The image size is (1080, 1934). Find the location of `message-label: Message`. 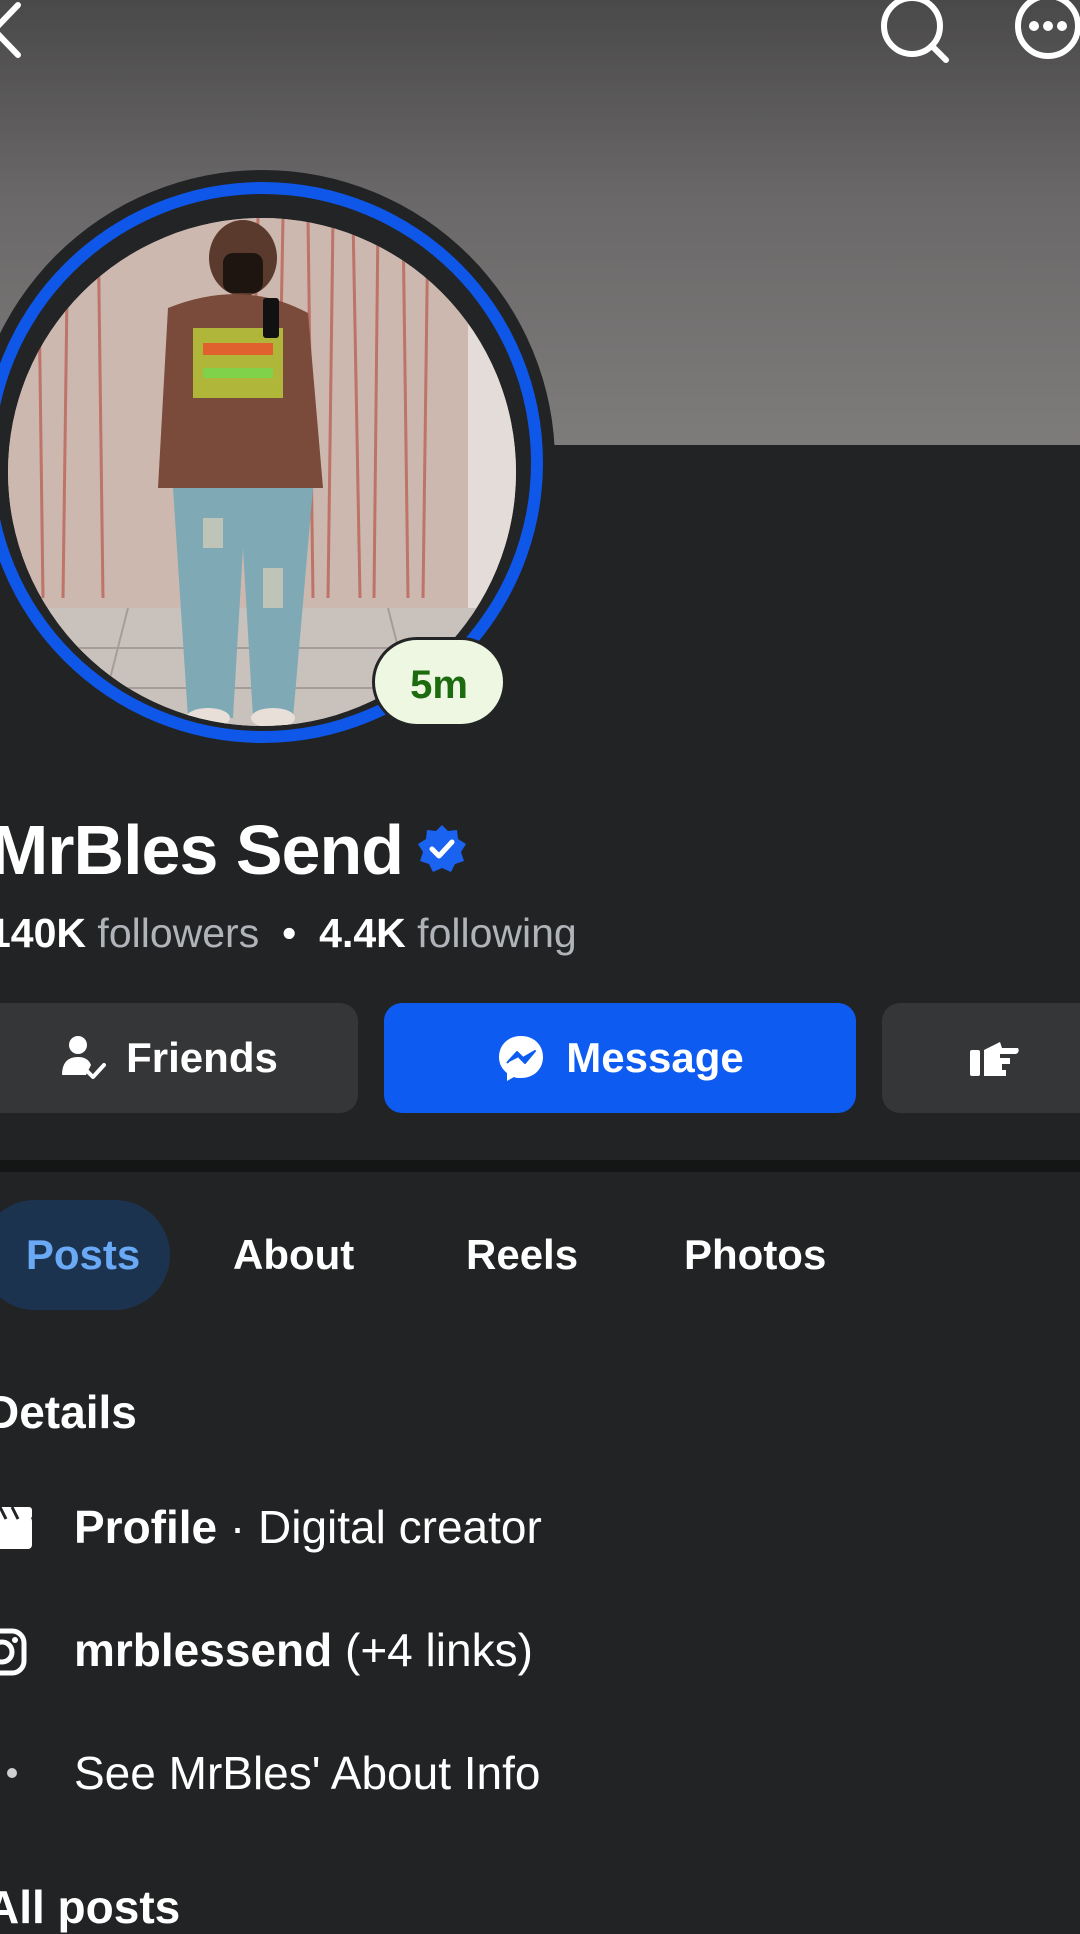

message-label: Message is located at coordinates (655, 1057).